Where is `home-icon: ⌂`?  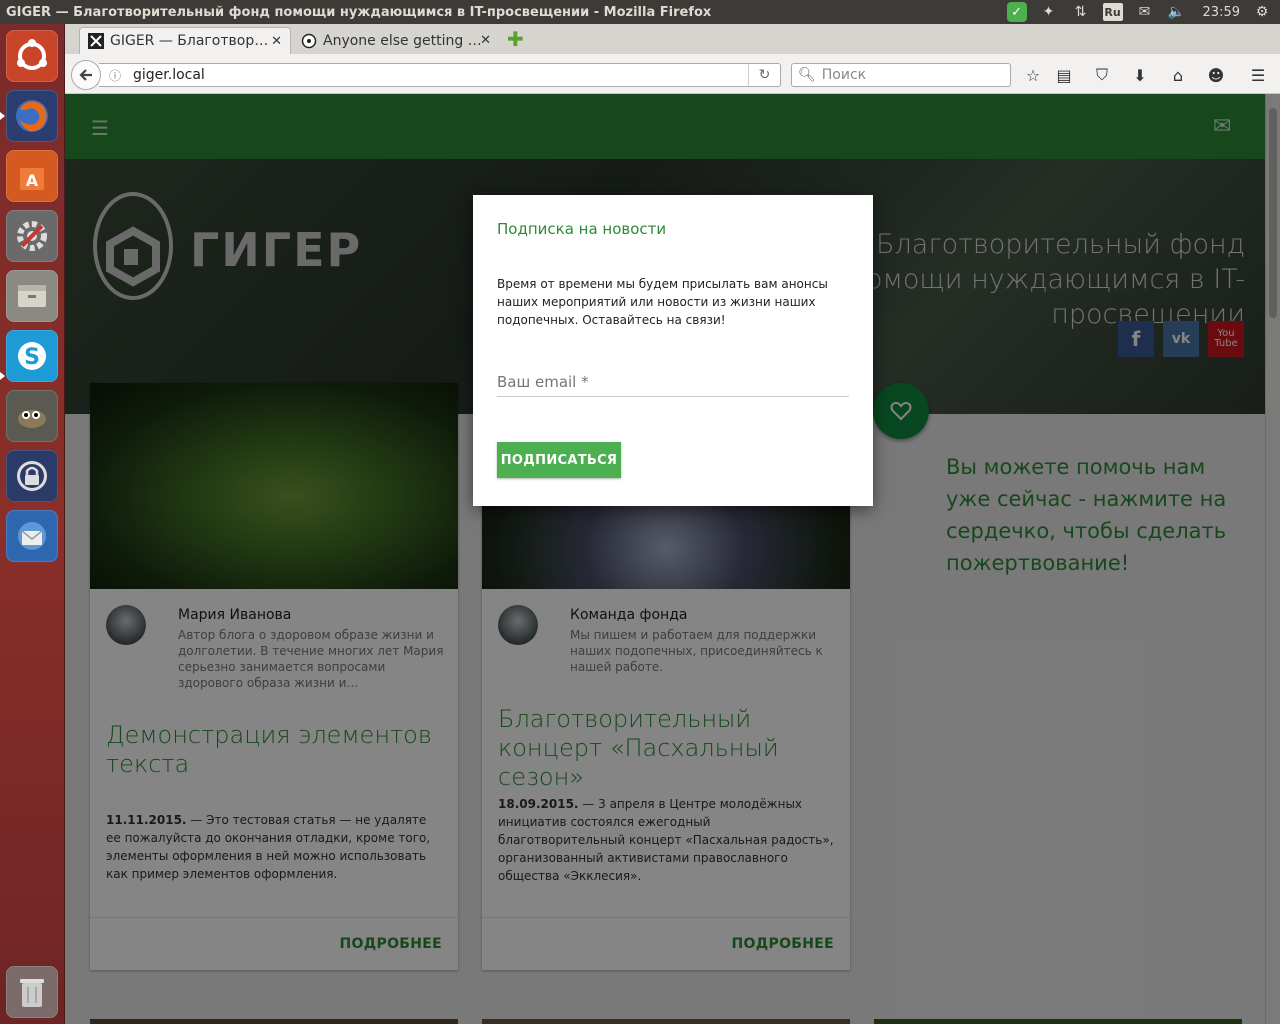 home-icon: ⌂ is located at coordinates (1178, 75).